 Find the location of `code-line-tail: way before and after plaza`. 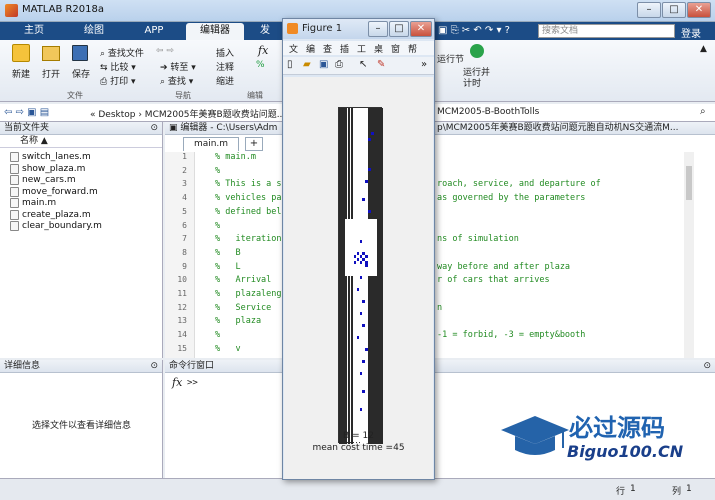

code-line-tail: way before and after plaza is located at coordinates (503, 267).